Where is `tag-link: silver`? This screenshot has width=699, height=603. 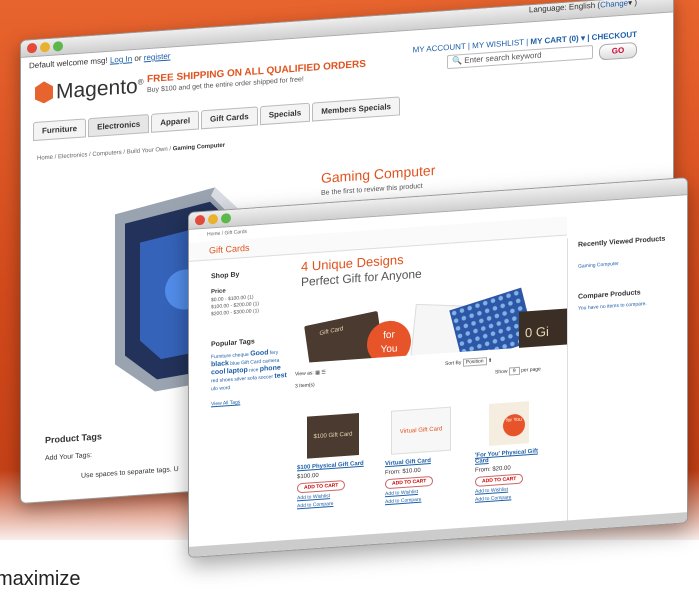 tag-link: silver is located at coordinates (240, 379).